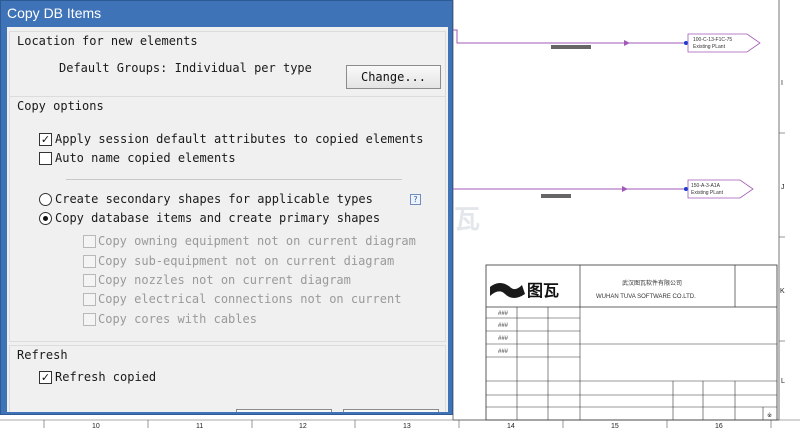 The height and width of the screenshot is (431, 800). I want to click on ruler-label-16: 16, so click(719, 426).